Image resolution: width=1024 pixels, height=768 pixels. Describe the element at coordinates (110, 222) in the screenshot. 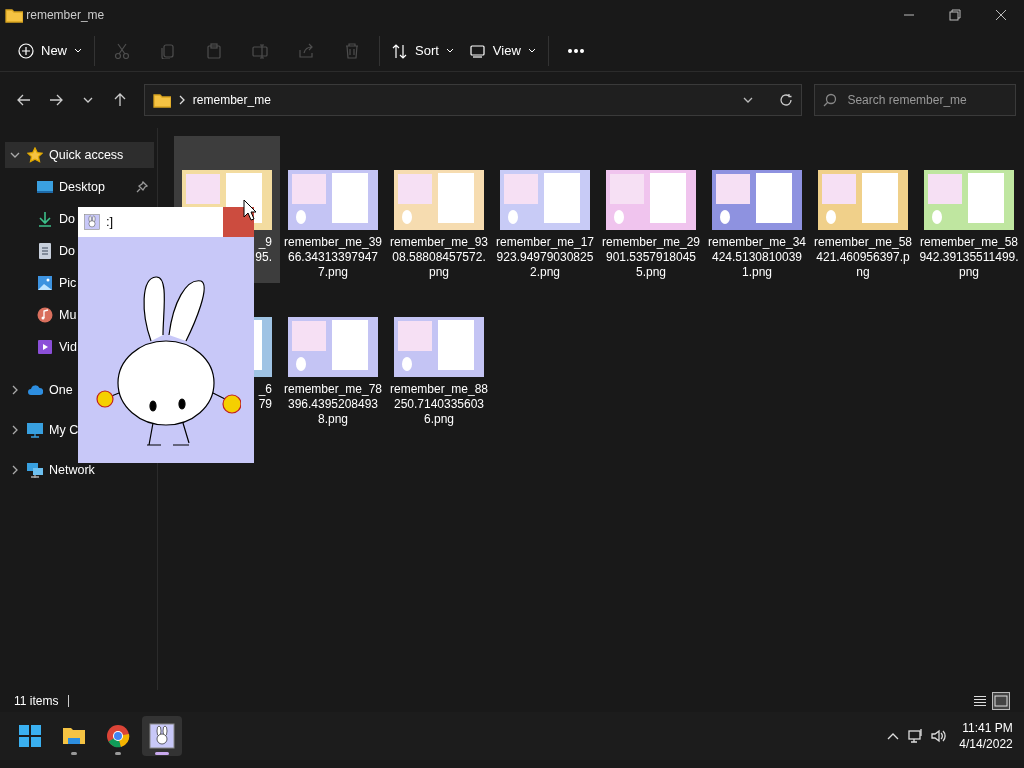

I see `window-title: :]` at that location.